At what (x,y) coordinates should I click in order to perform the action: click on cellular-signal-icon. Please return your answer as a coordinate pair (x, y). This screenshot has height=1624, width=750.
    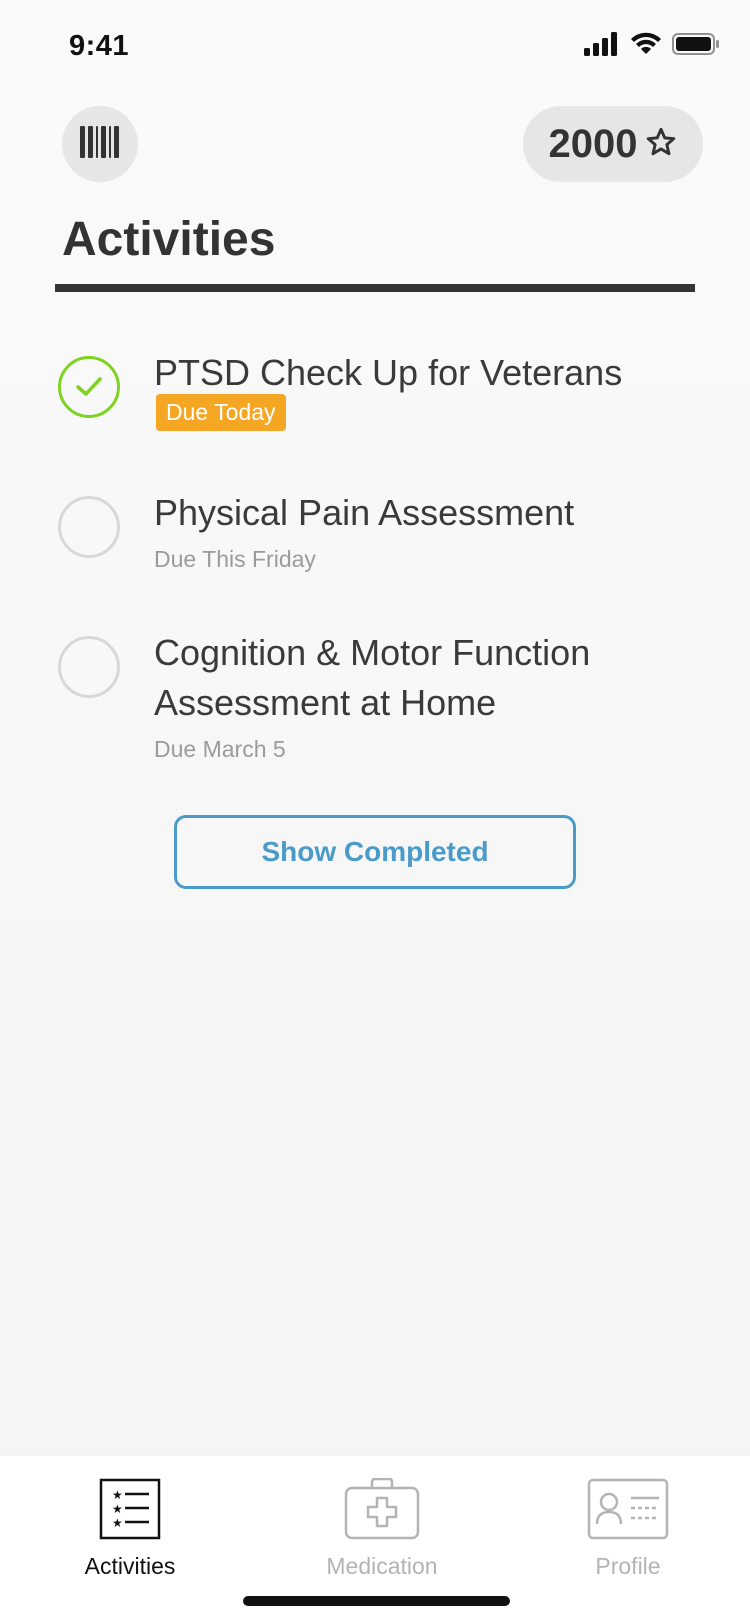
    Looking at the image, I should click on (602, 46).